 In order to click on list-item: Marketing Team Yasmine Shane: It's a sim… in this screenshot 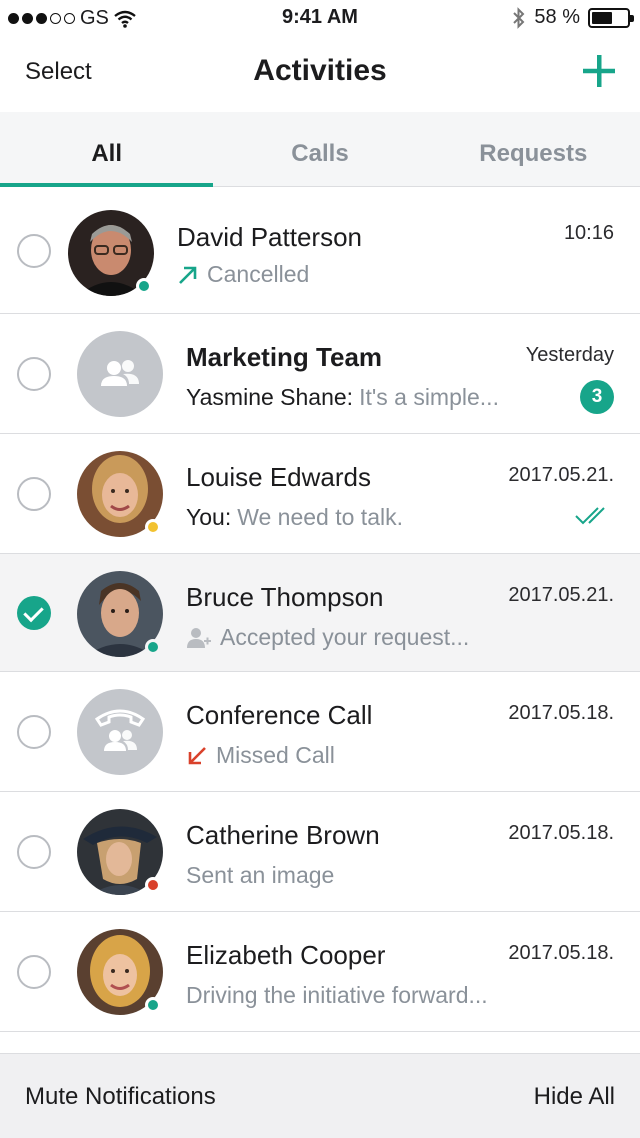, I will do `click(320, 374)`.